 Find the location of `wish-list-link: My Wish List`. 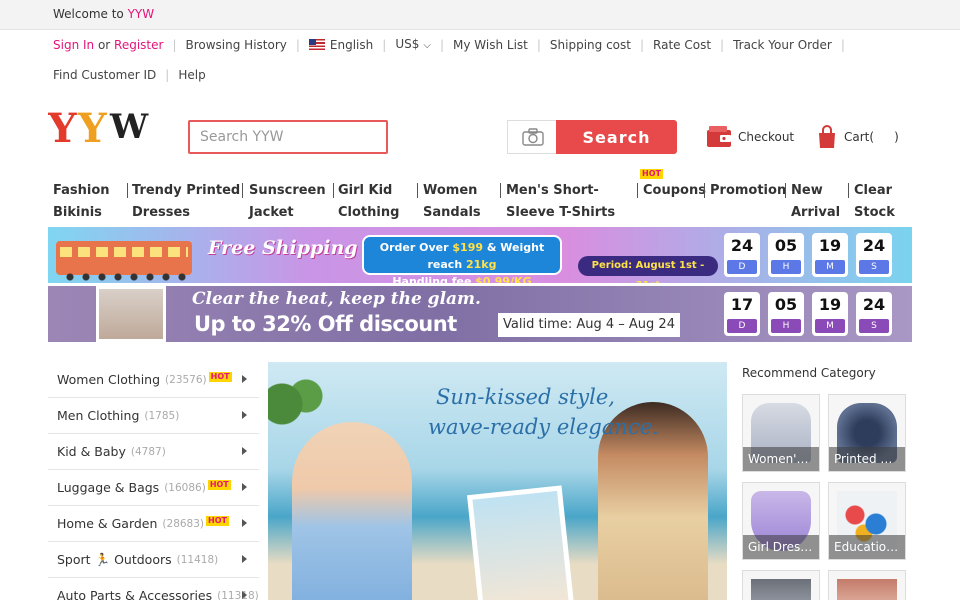

wish-list-link: My Wish List is located at coordinates (490, 45).